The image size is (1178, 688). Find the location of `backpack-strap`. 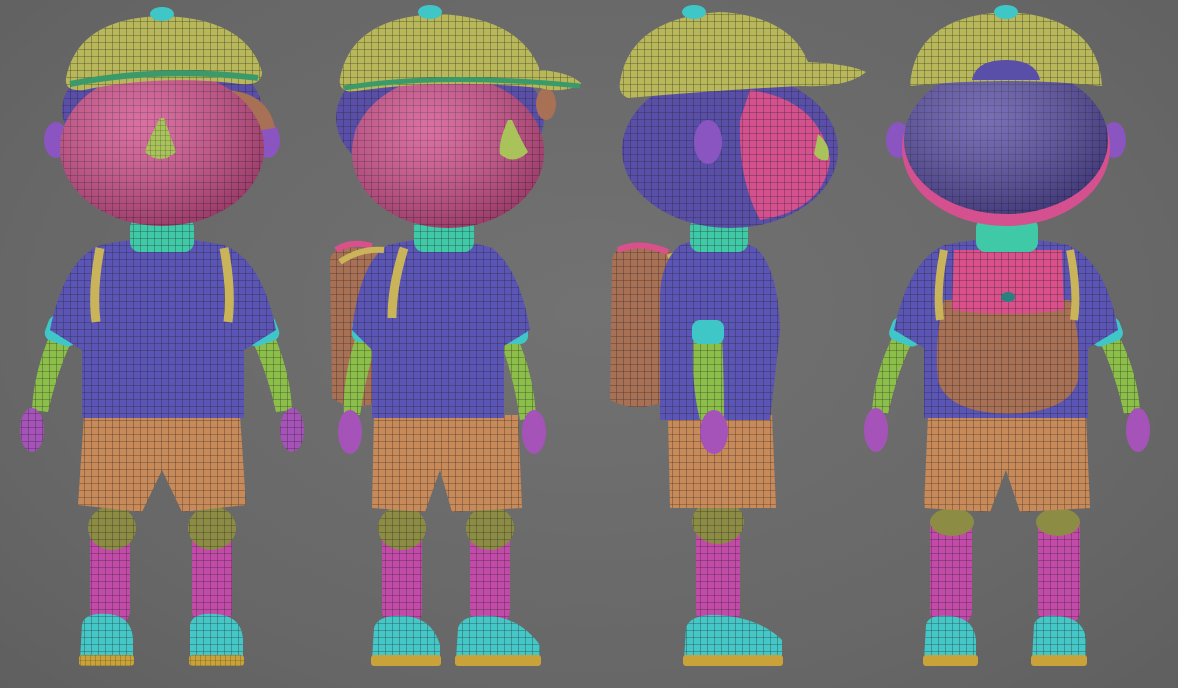

backpack-strap is located at coordinates (97, 285).